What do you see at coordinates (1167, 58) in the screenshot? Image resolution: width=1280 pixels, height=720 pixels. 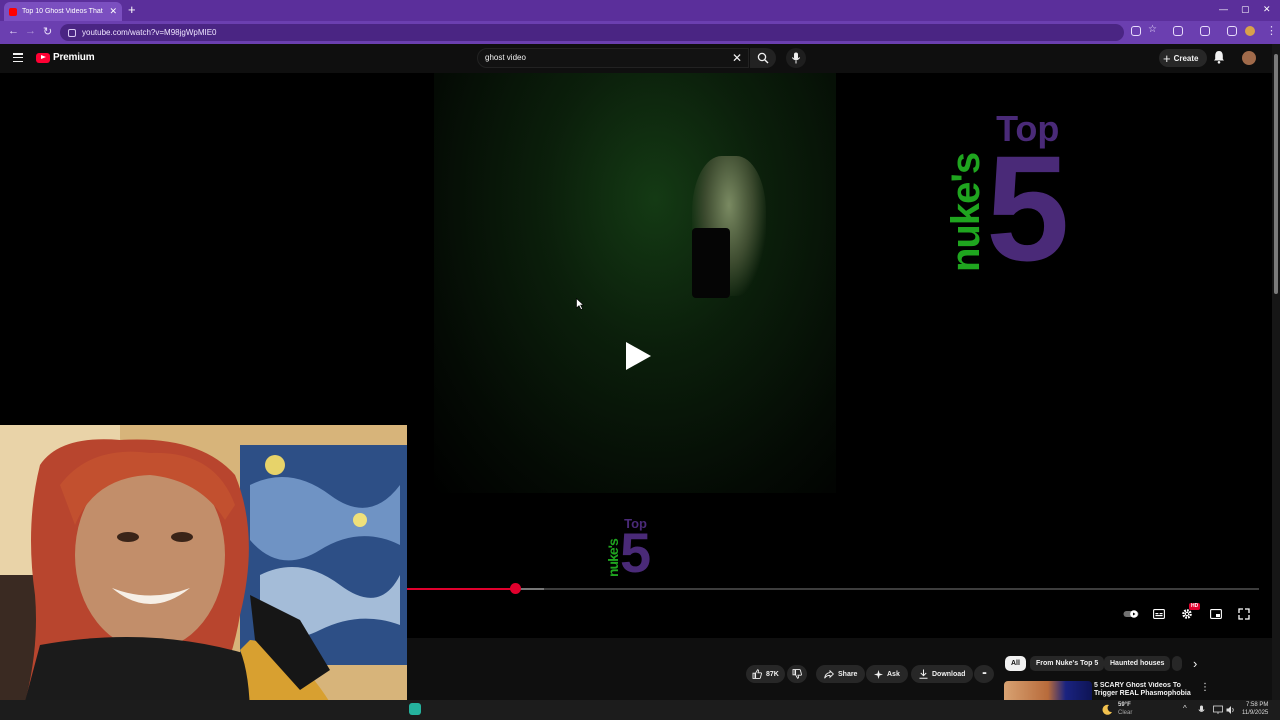 I see `plus-icon: +` at bounding box center [1167, 58].